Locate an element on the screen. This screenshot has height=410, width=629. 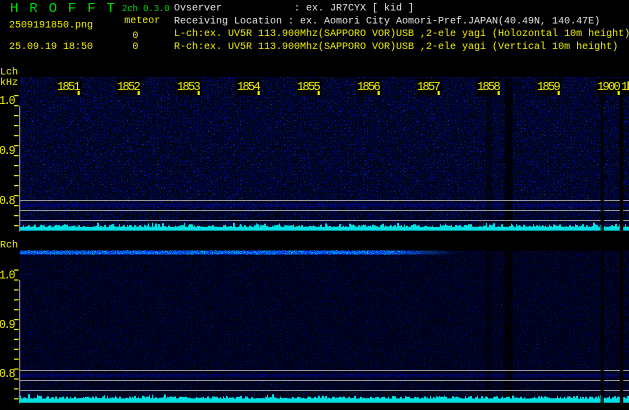
svg-text: 1854 is located at coordinates (249, 87).